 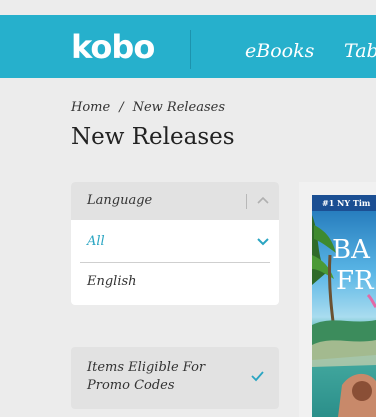 I want to click on breadcrumb-current: New Releases, so click(x=179, y=107).